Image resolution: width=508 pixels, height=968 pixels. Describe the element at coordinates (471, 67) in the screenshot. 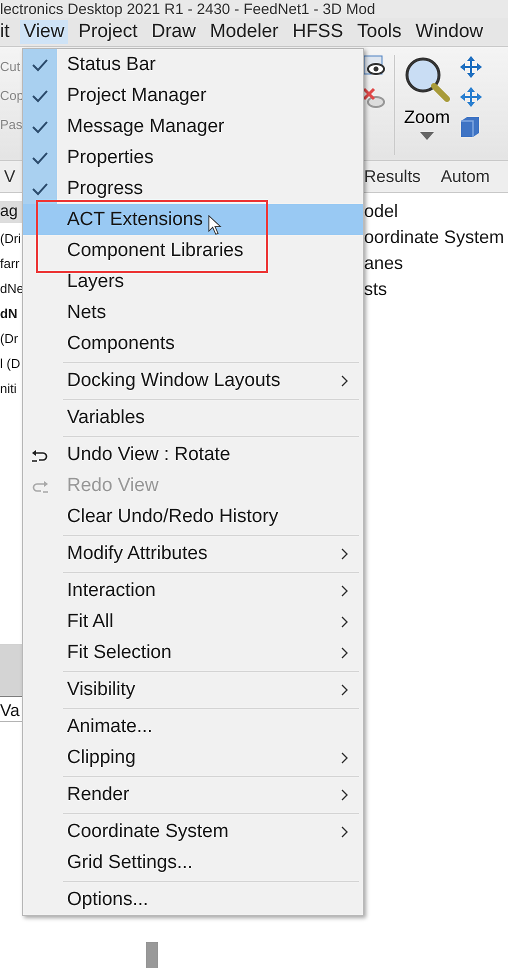

I see `pan-icon` at that location.